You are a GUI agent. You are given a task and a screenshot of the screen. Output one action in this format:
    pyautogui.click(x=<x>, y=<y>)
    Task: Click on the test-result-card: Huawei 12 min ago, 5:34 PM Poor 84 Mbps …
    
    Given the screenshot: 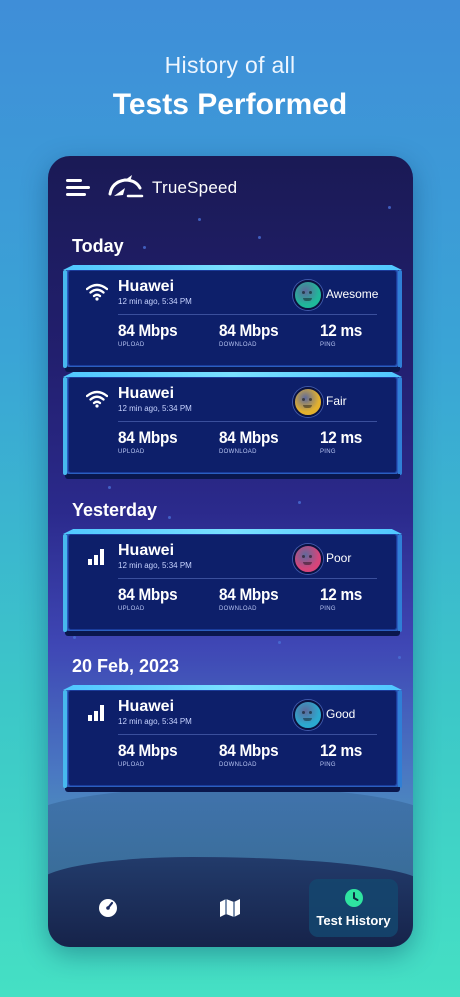 What is the action you would take?
    pyautogui.click(x=232, y=584)
    